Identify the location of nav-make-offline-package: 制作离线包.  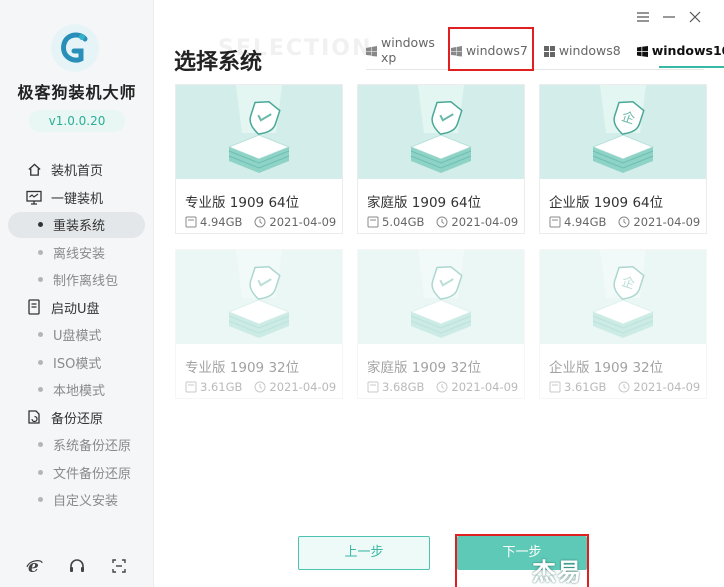
(77, 280).